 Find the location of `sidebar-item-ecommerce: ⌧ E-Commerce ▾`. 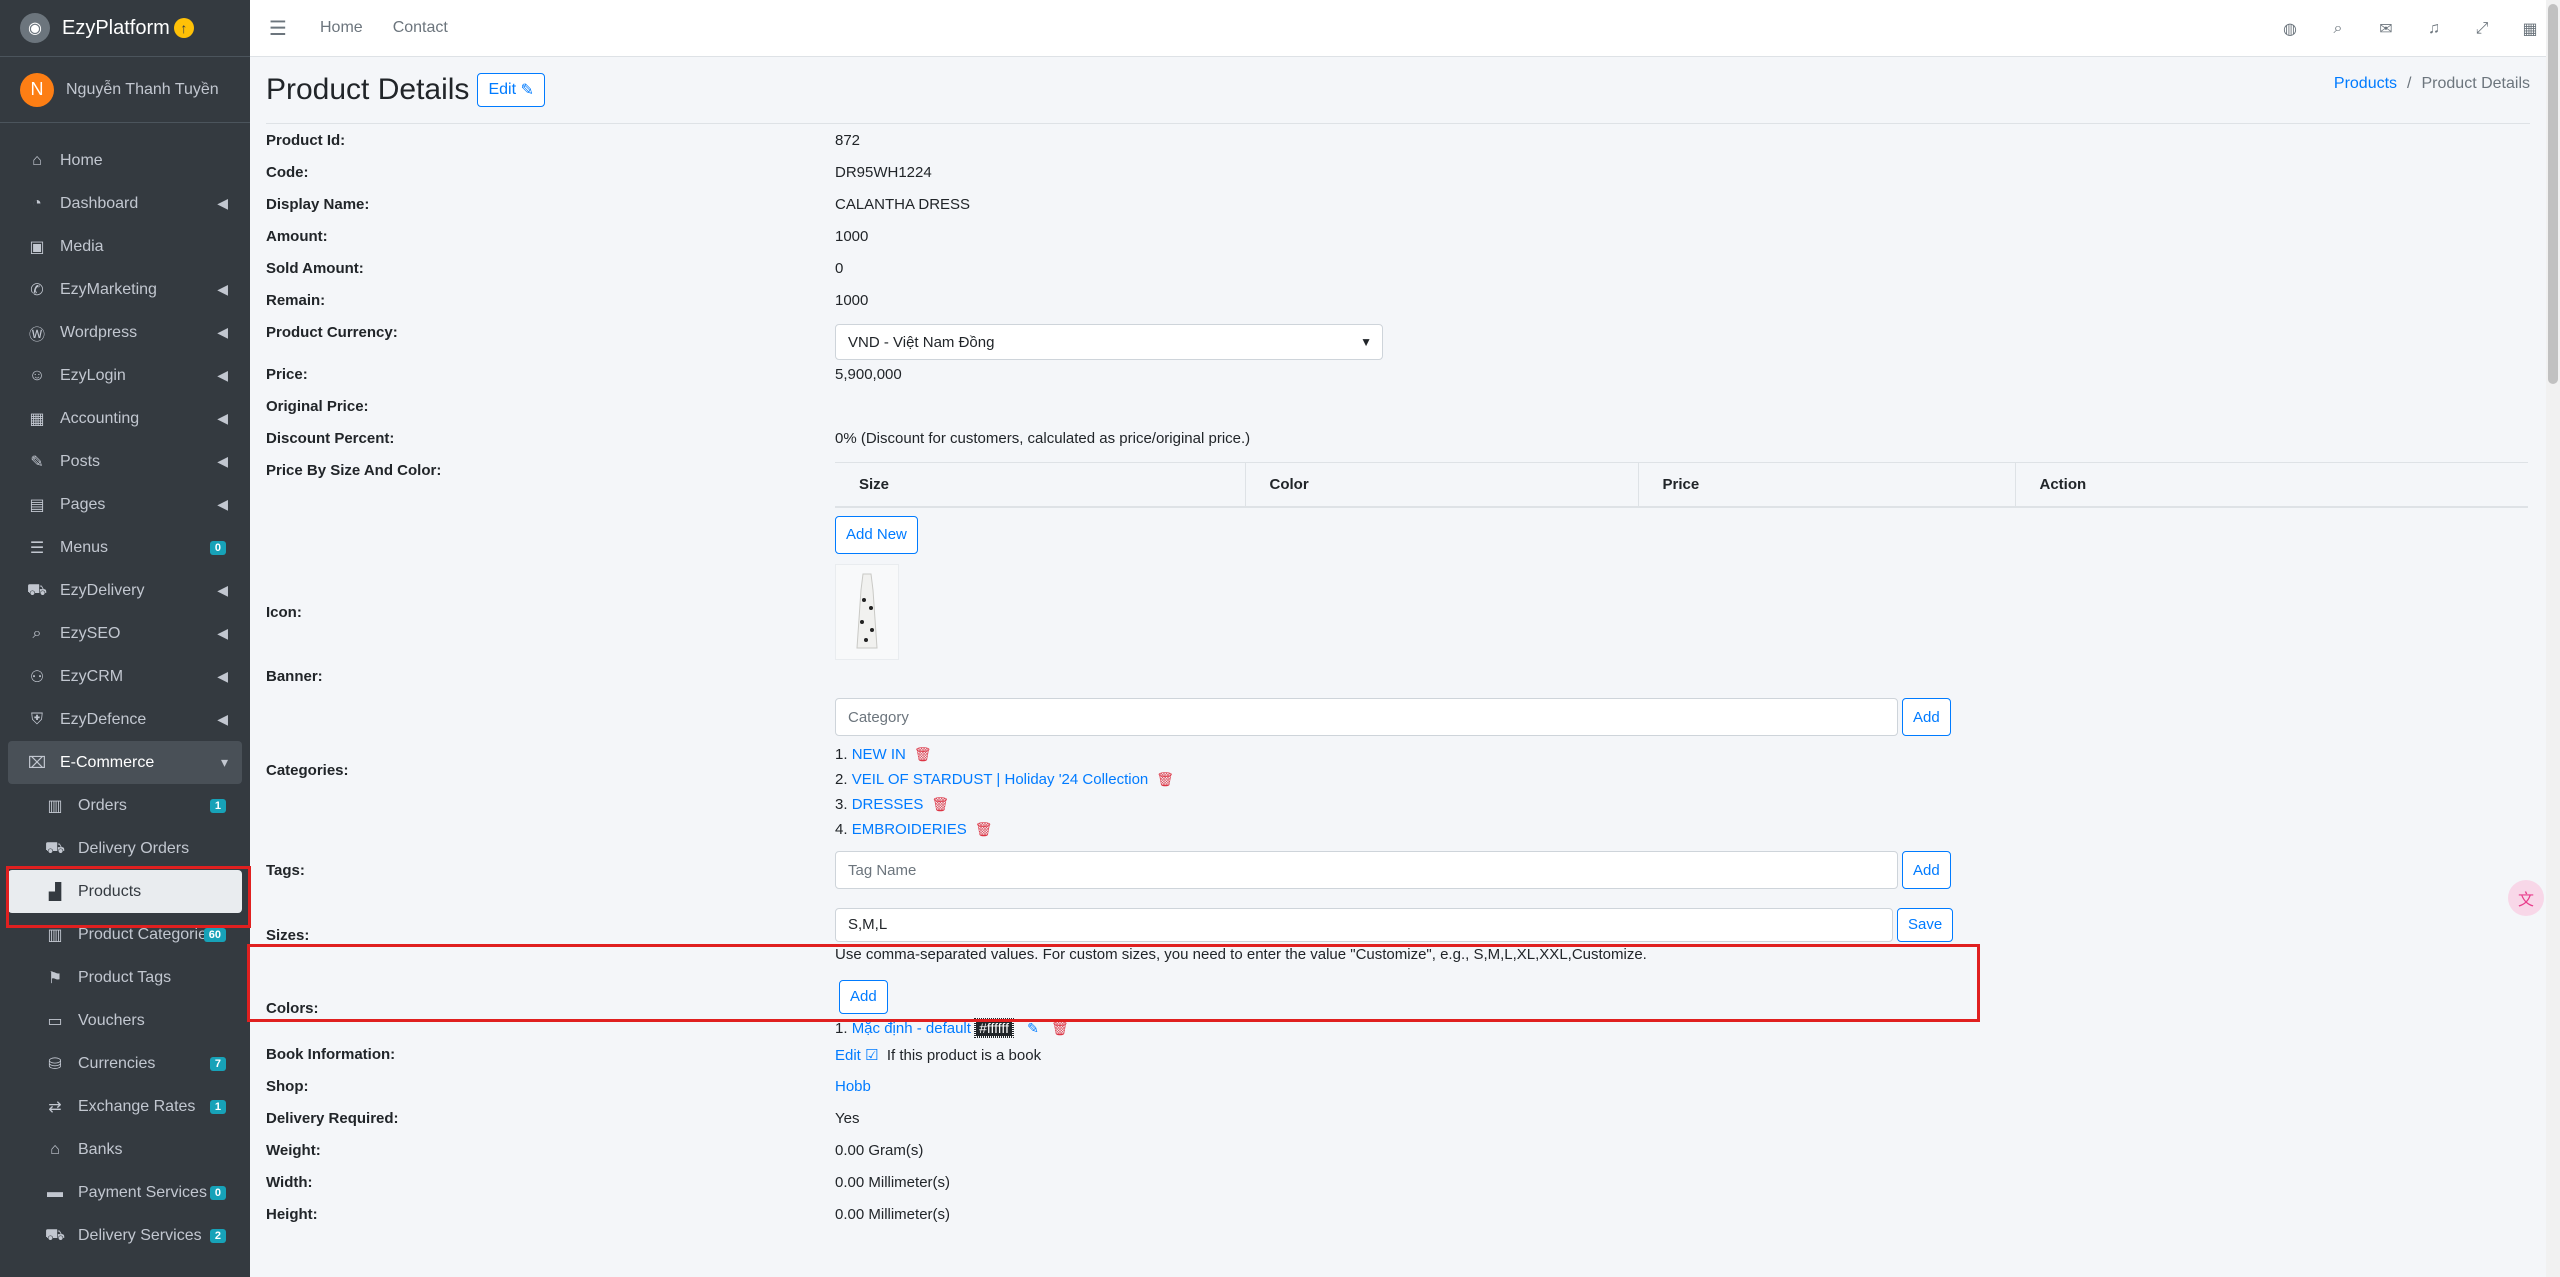

sidebar-item-ecommerce: ⌧ E-Commerce ▾ is located at coordinates (125, 762).